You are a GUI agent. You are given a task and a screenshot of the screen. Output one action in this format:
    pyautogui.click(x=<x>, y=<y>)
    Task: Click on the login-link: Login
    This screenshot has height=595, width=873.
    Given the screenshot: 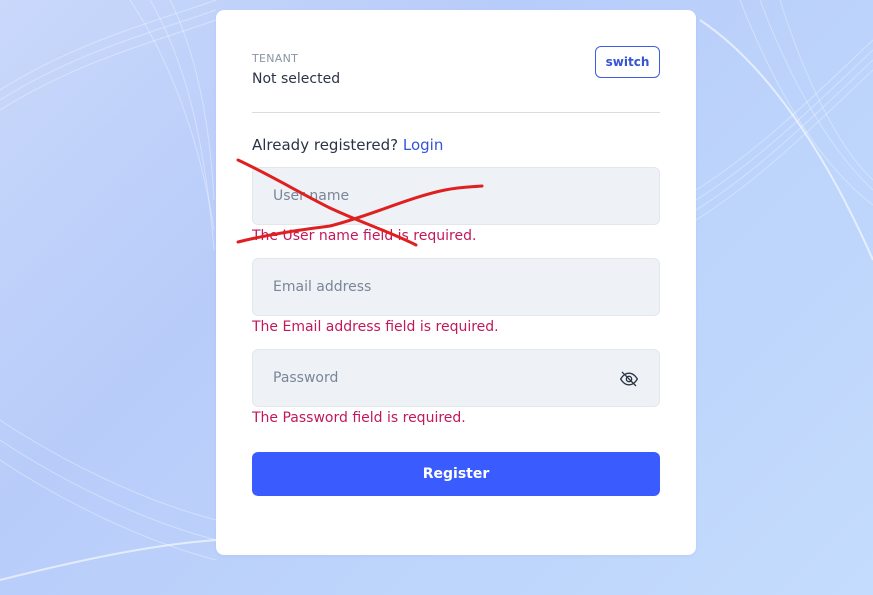 What is the action you would take?
    pyautogui.click(x=423, y=145)
    